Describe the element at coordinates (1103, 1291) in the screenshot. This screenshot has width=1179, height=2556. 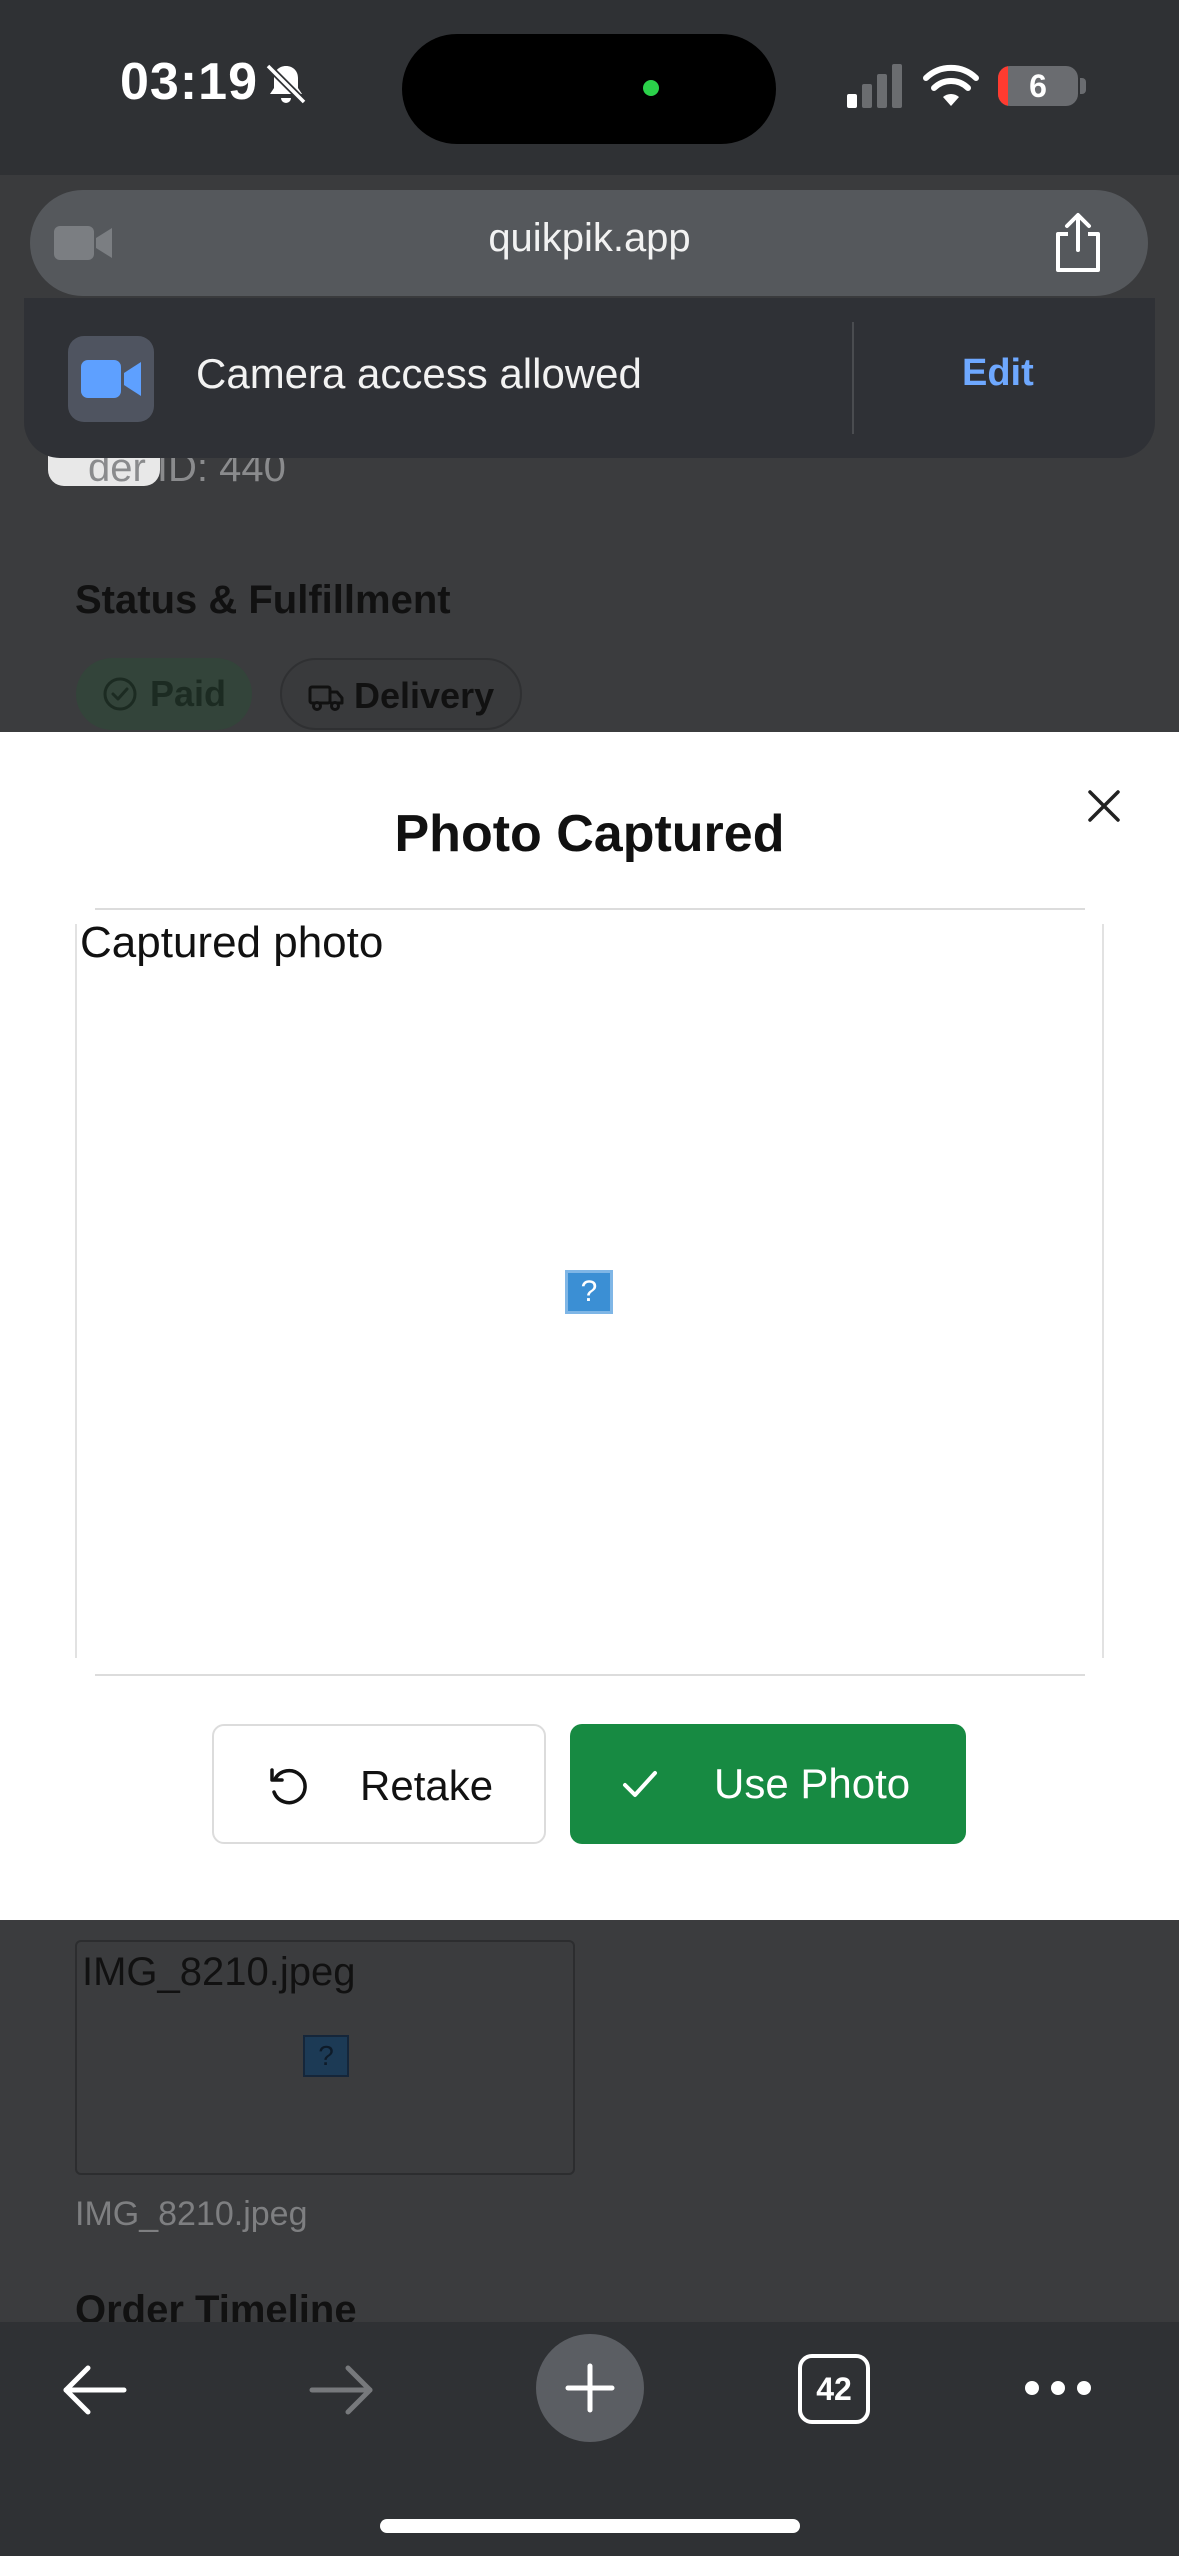
I see `photo-border-right` at that location.